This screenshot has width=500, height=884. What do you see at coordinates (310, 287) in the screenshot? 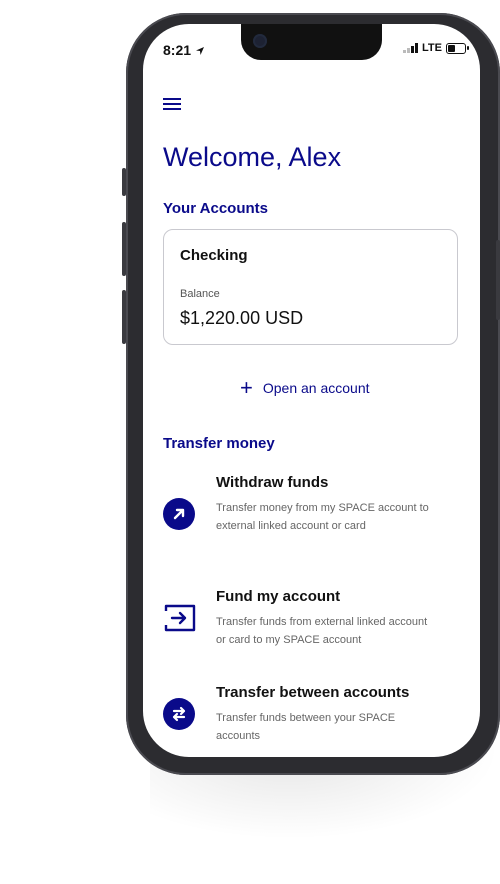
I see `checking-account-card: Checking Balance $1,220.00 USD` at bounding box center [310, 287].